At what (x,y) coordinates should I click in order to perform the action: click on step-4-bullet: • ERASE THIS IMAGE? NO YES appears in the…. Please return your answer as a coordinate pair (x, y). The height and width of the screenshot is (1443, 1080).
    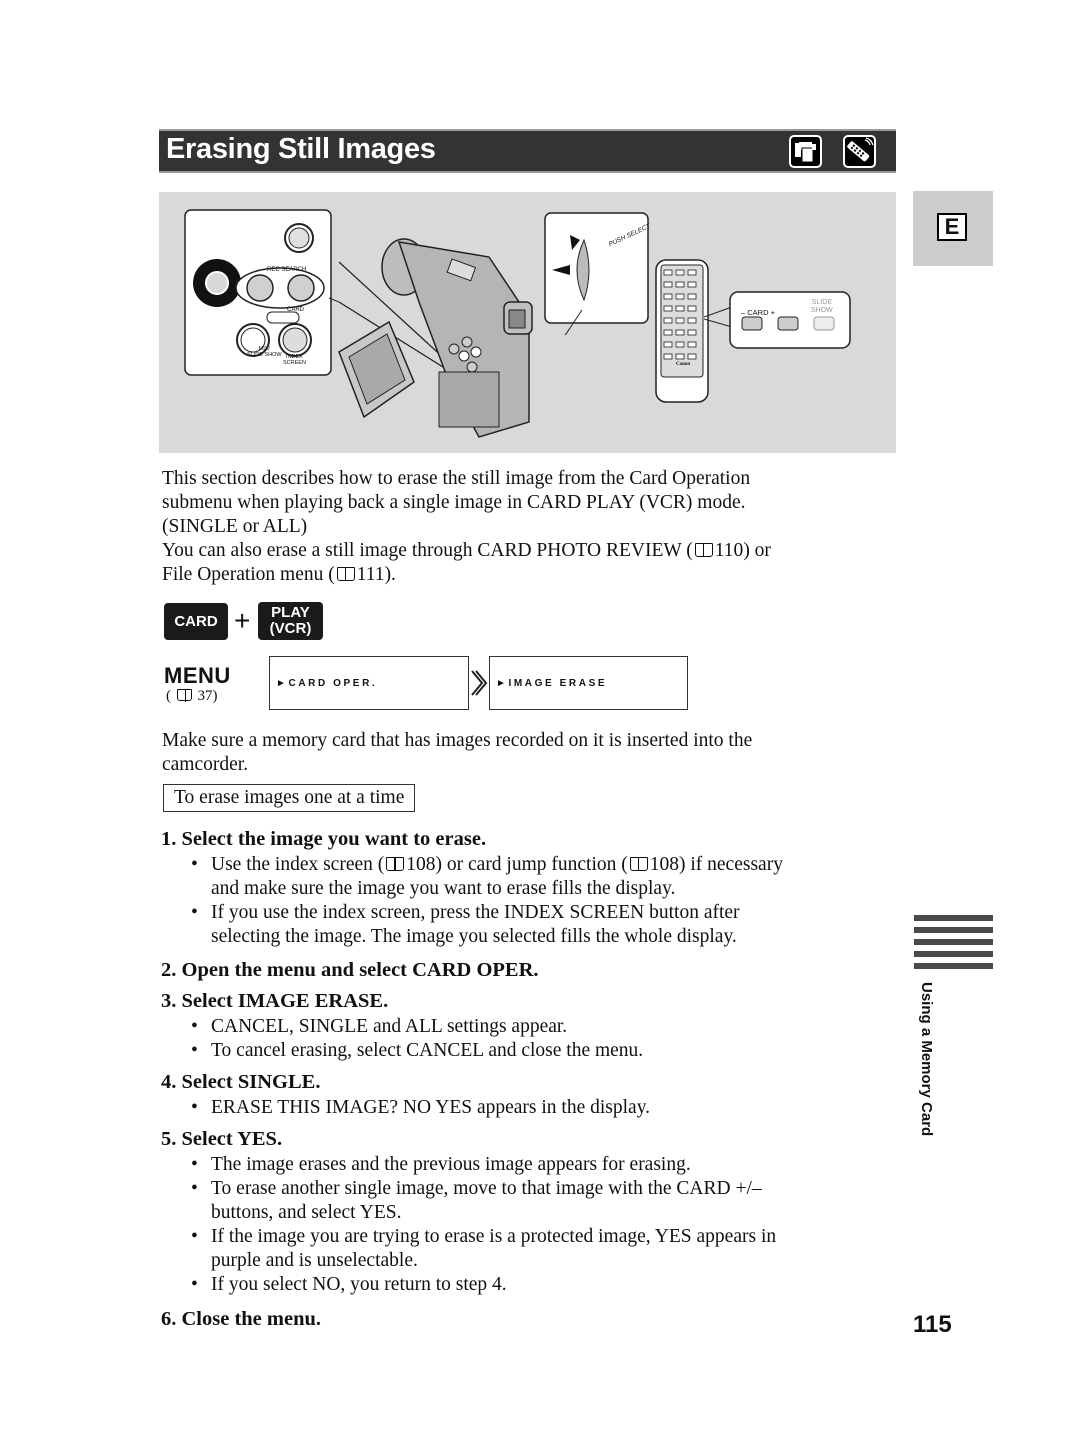
    Looking at the image, I should click on (420, 1108).